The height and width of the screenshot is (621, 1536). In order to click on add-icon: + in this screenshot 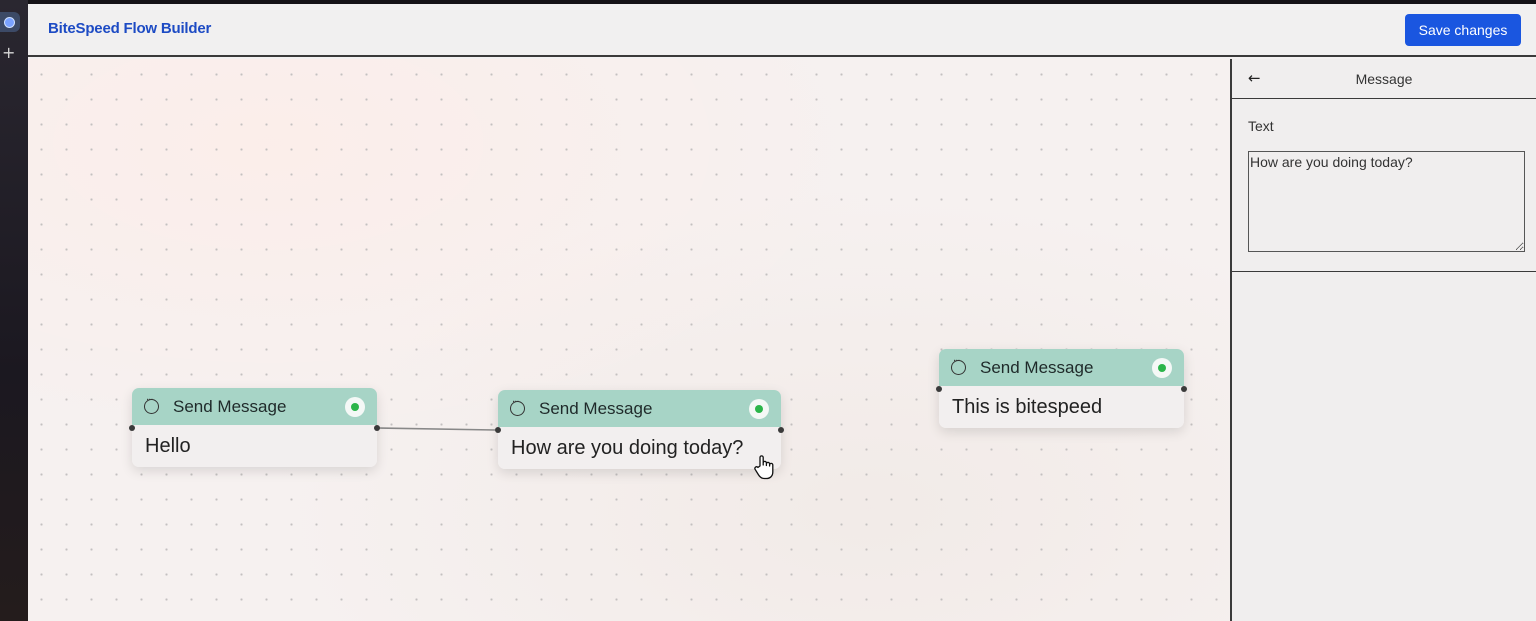, I will do `click(8, 53)`.